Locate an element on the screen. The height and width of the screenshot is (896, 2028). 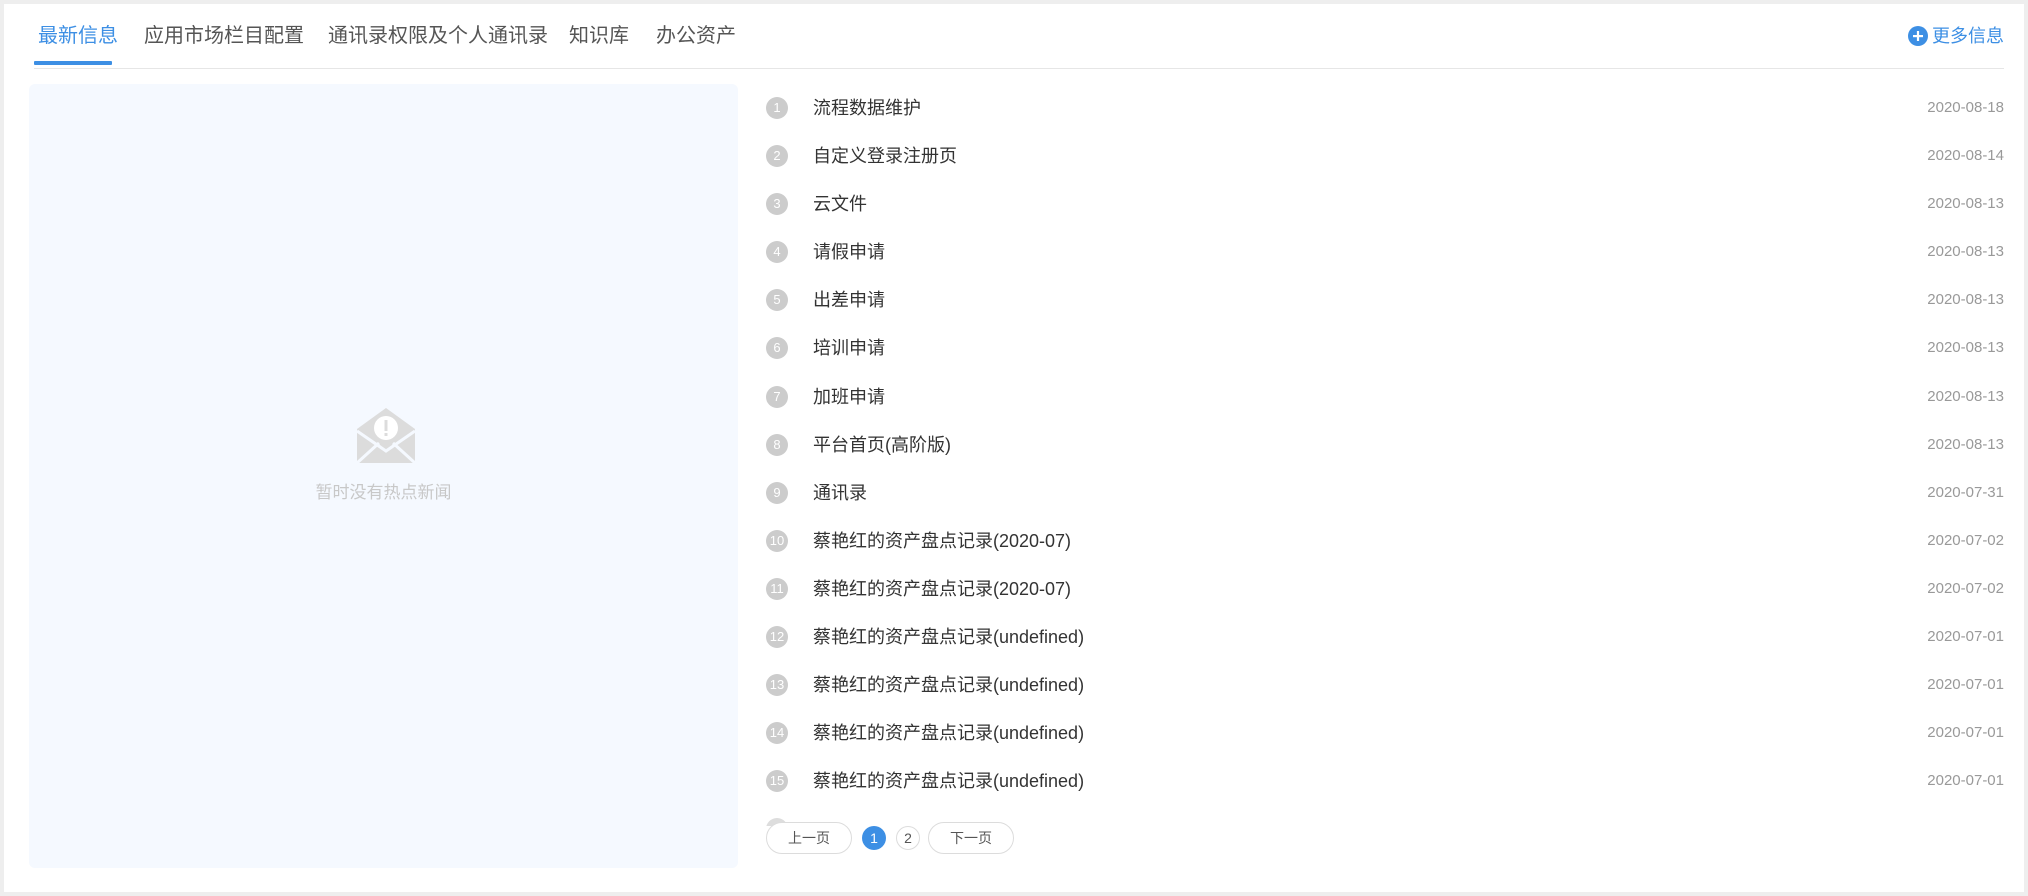
news-row: 9 通讯录 2020-07-31 is located at coordinates (1385, 495).